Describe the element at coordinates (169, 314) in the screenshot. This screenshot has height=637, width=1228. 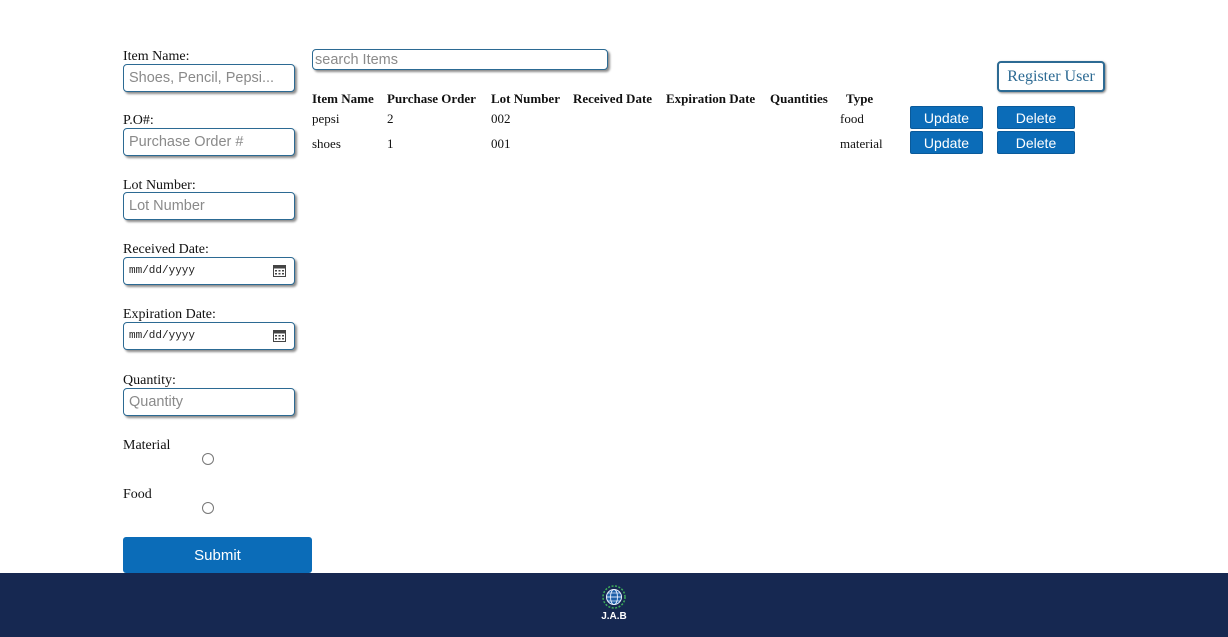
I see `expiration-date-label: Expiration Date:` at that location.